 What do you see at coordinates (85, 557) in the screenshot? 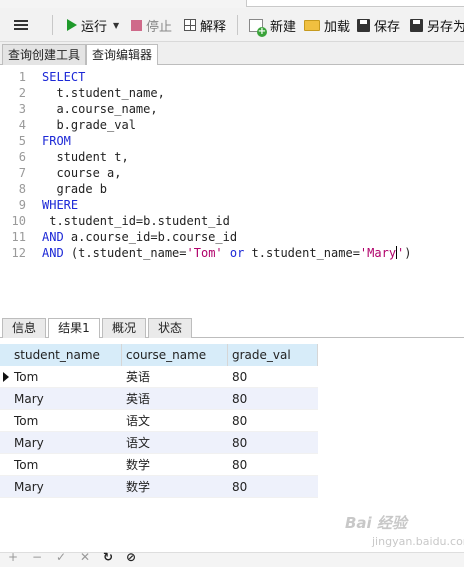
I see `discard-changes-icon: ✕` at bounding box center [85, 557].